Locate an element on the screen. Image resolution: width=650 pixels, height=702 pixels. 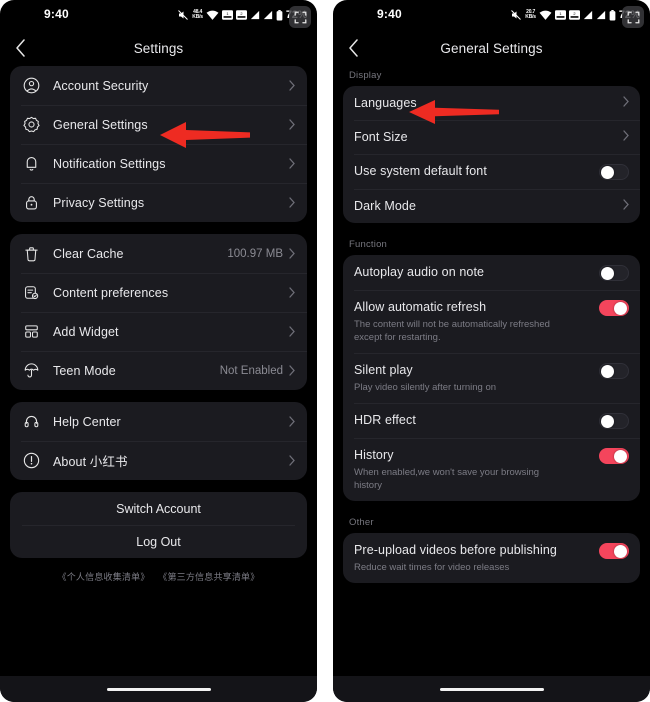
third-party-share-link: 《第三方信息共享清单》 is located at coordinates (208, 577).